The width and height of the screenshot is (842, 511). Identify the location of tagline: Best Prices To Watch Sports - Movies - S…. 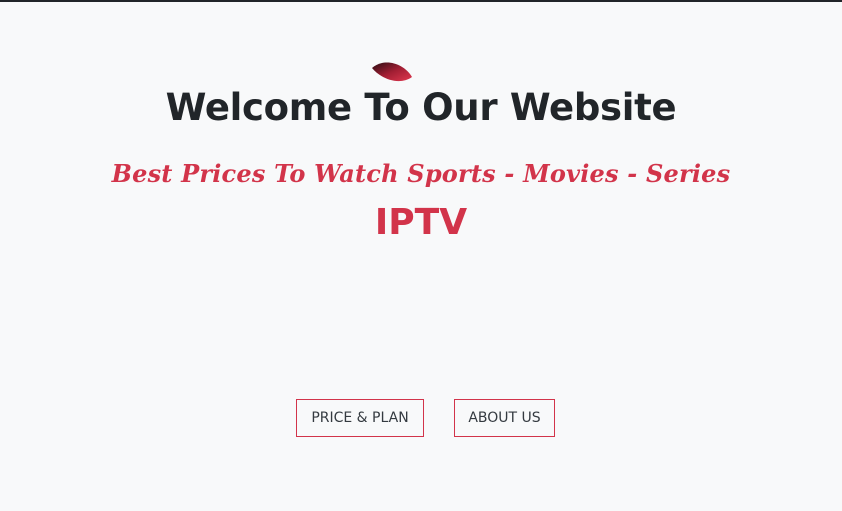
(421, 173).